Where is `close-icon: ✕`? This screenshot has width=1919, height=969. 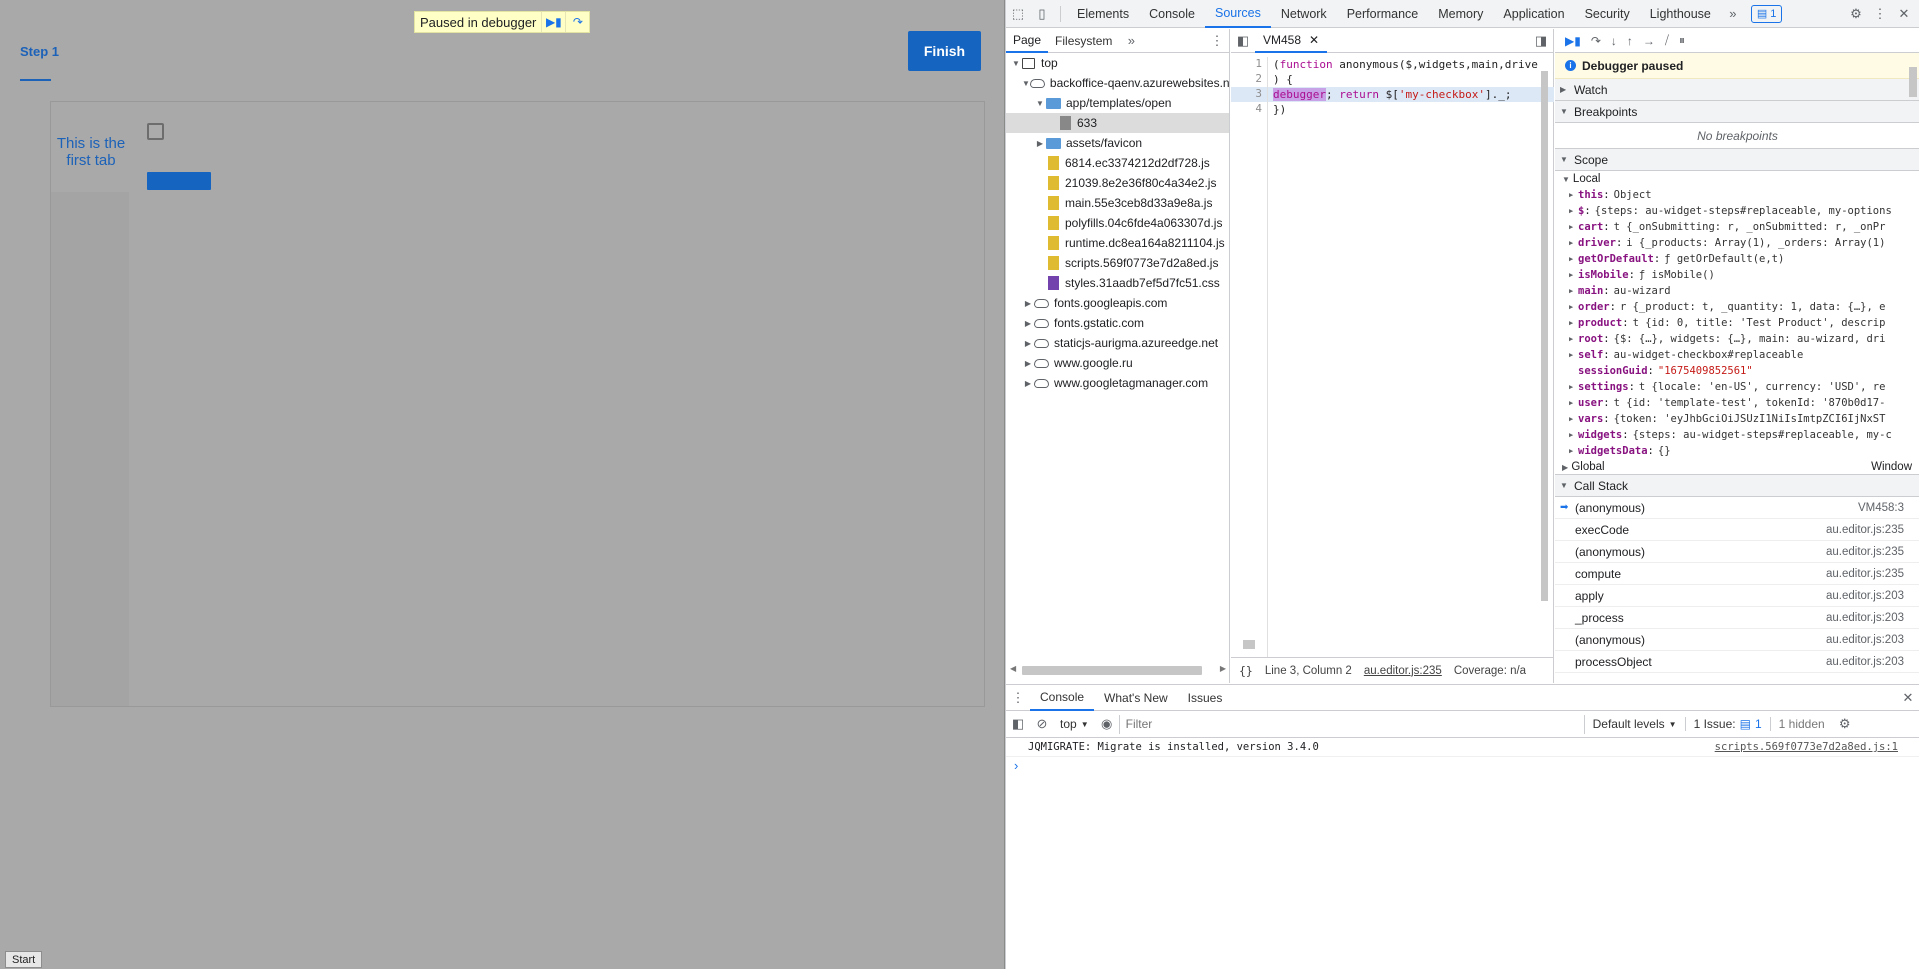
close-icon: ✕ is located at coordinates (1904, 14).